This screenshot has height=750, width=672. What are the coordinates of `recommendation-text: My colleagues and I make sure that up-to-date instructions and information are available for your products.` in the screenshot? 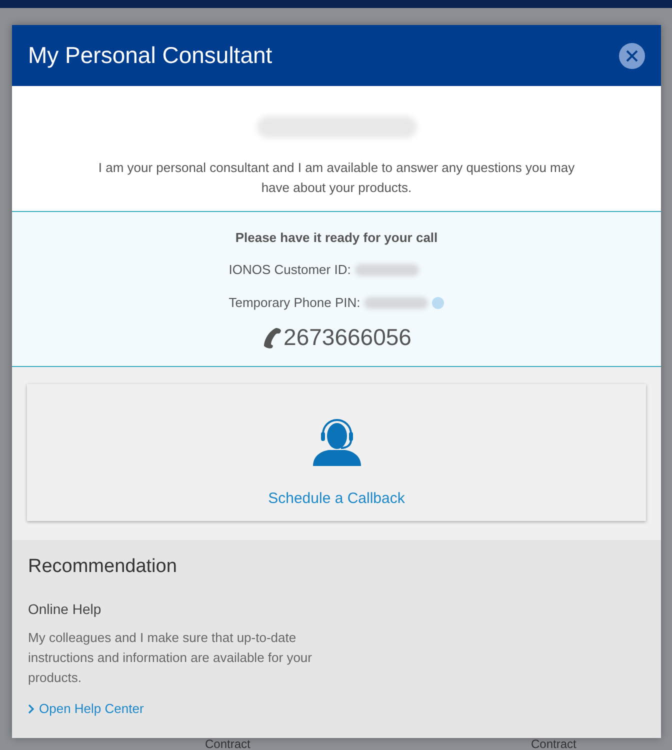 It's located at (170, 658).